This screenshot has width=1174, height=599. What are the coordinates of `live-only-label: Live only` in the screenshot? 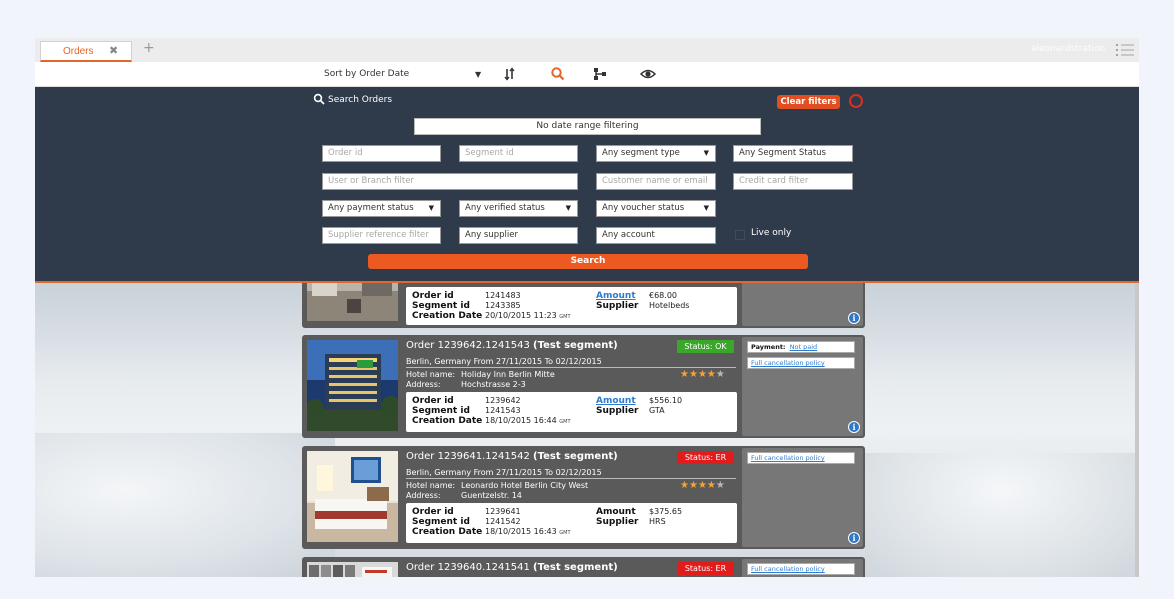 It's located at (771, 233).